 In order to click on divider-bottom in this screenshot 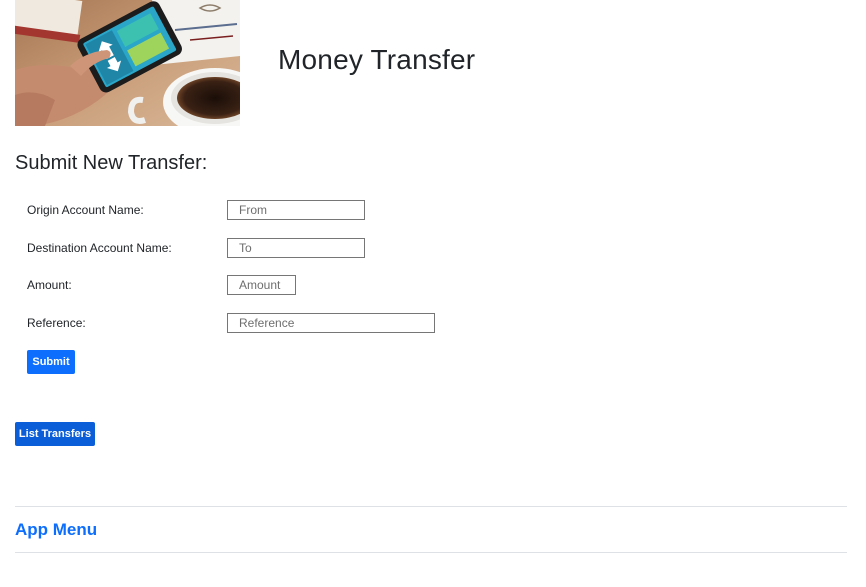, I will do `click(431, 552)`.